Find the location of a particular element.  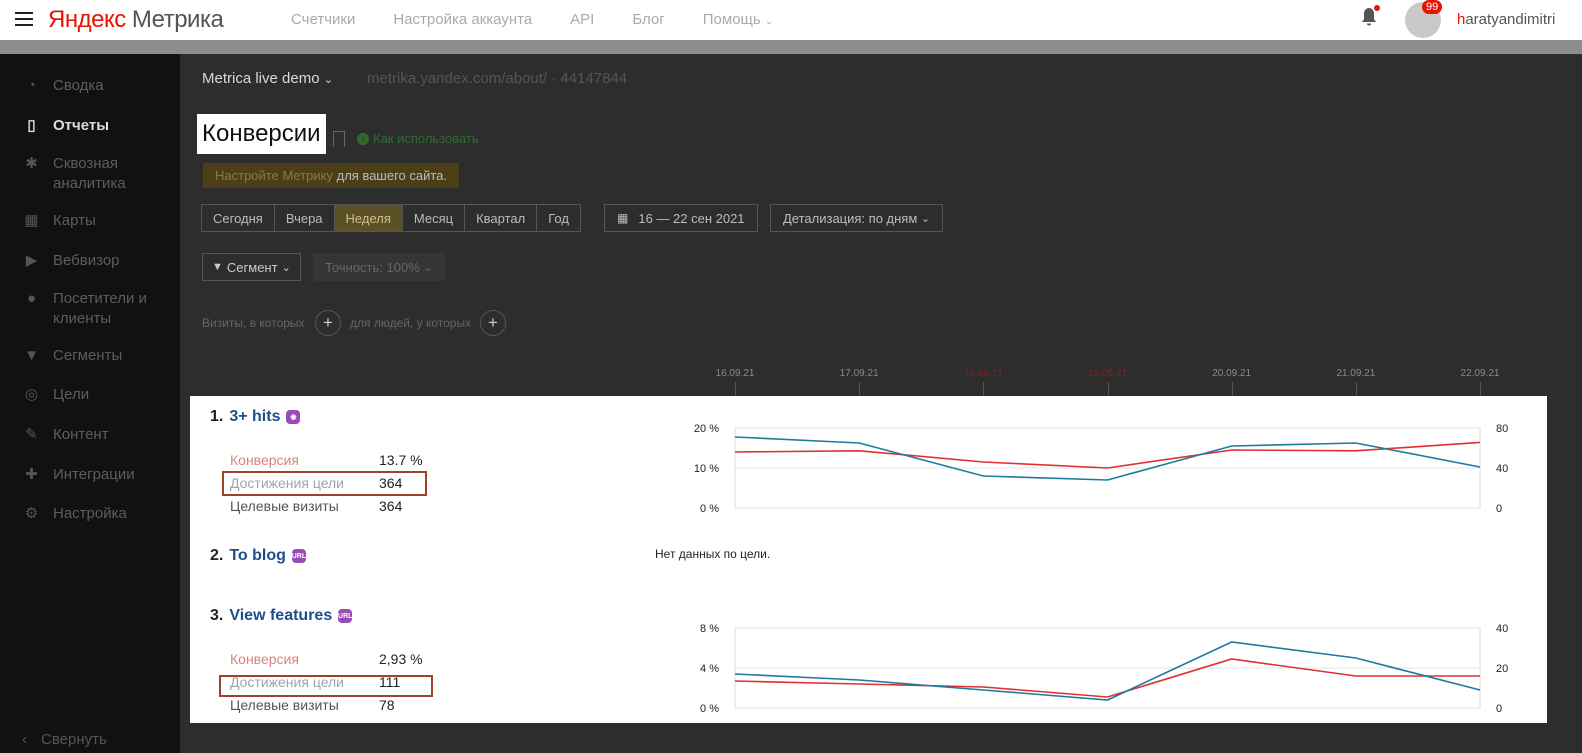

sidebar-item-label: Сквозная аналитика is located at coordinates (89, 173).